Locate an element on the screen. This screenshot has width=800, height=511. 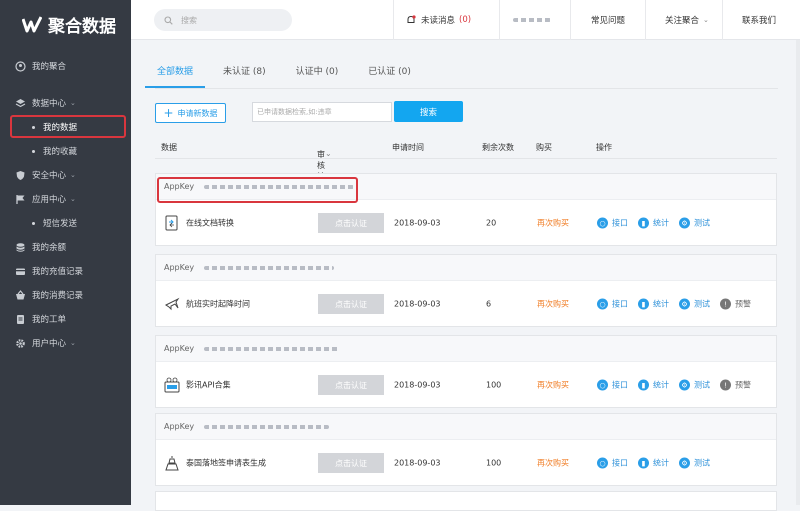
data-filter-input: 已申请数据检索,如:违章 is located at coordinates (322, 112).